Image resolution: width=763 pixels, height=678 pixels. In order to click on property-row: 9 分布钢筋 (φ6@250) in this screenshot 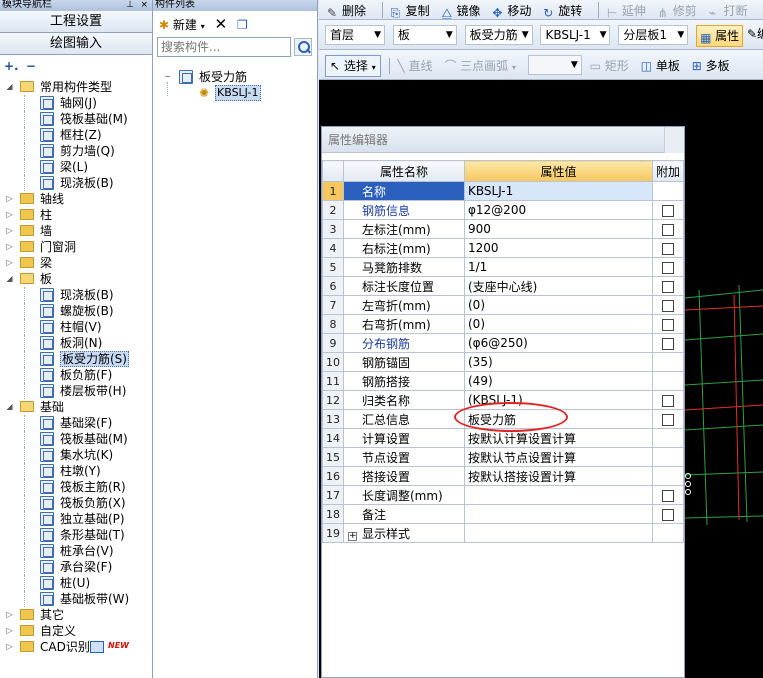, I will do `click(503, 343)`.